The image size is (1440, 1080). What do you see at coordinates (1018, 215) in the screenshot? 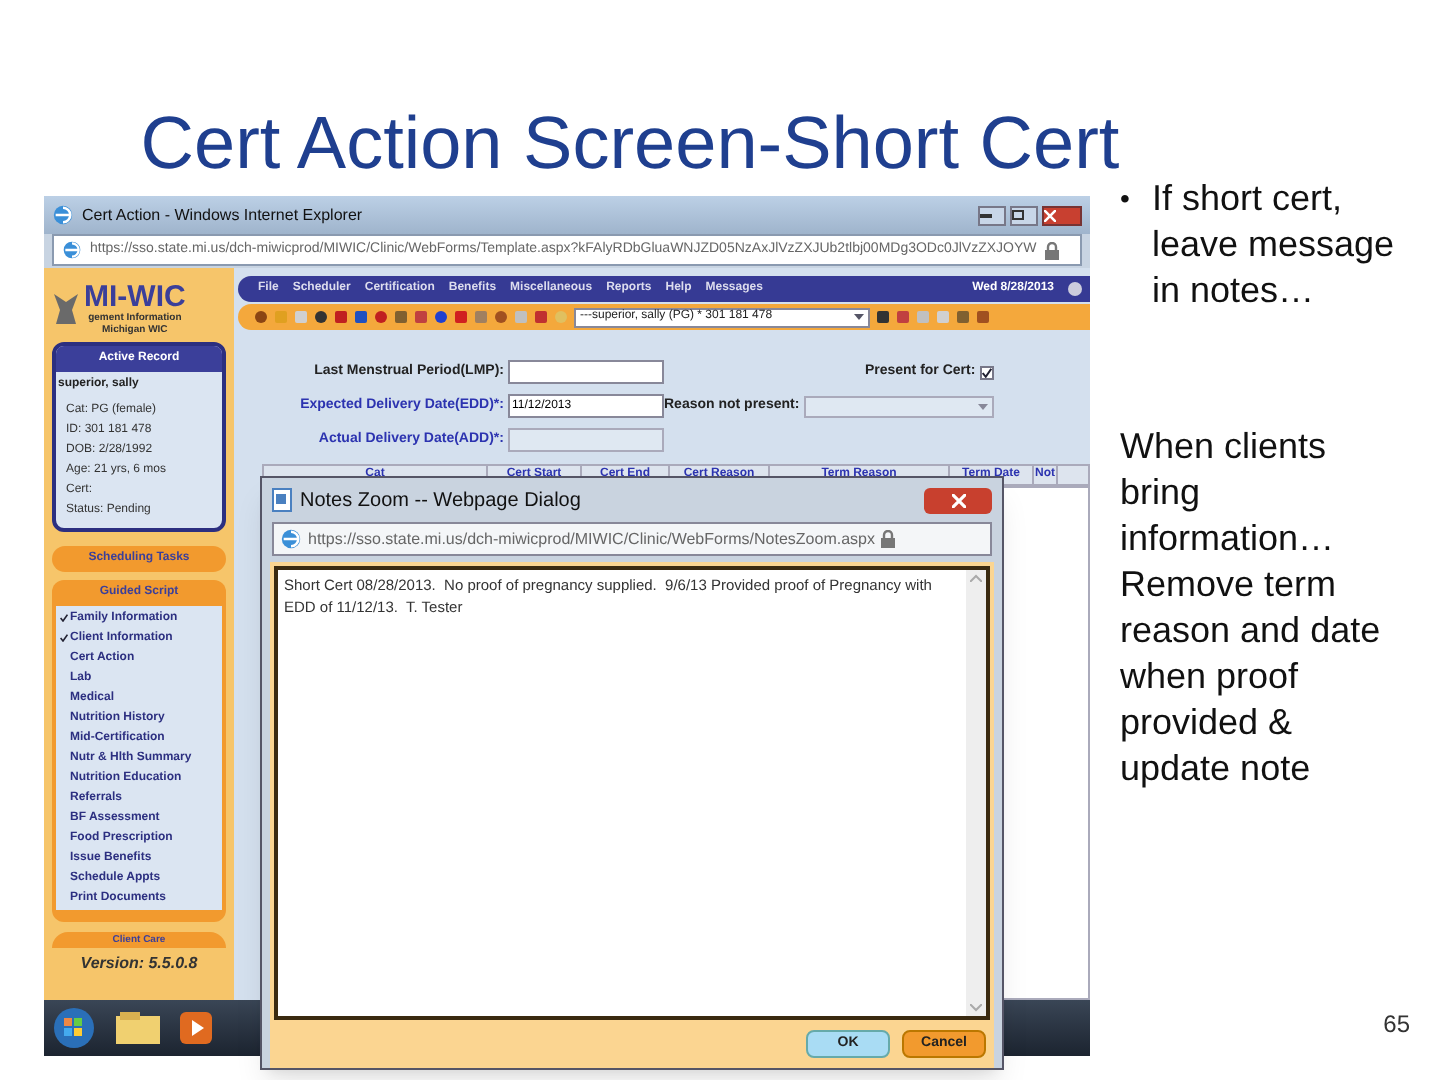
I see `maximize-icon` at bounding box center [1018, 215].